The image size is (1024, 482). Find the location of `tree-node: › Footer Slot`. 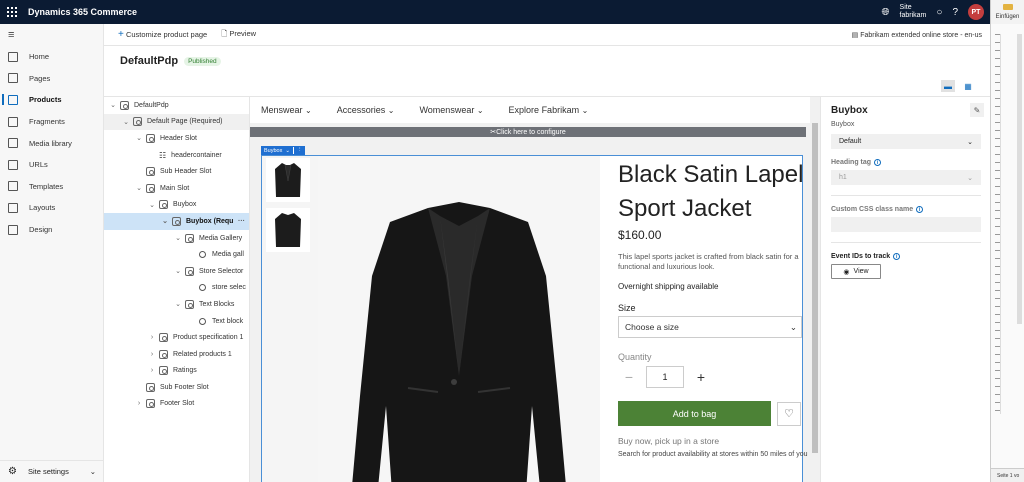

tree-node: › Footer Slot is located at coordinates (176, 404).